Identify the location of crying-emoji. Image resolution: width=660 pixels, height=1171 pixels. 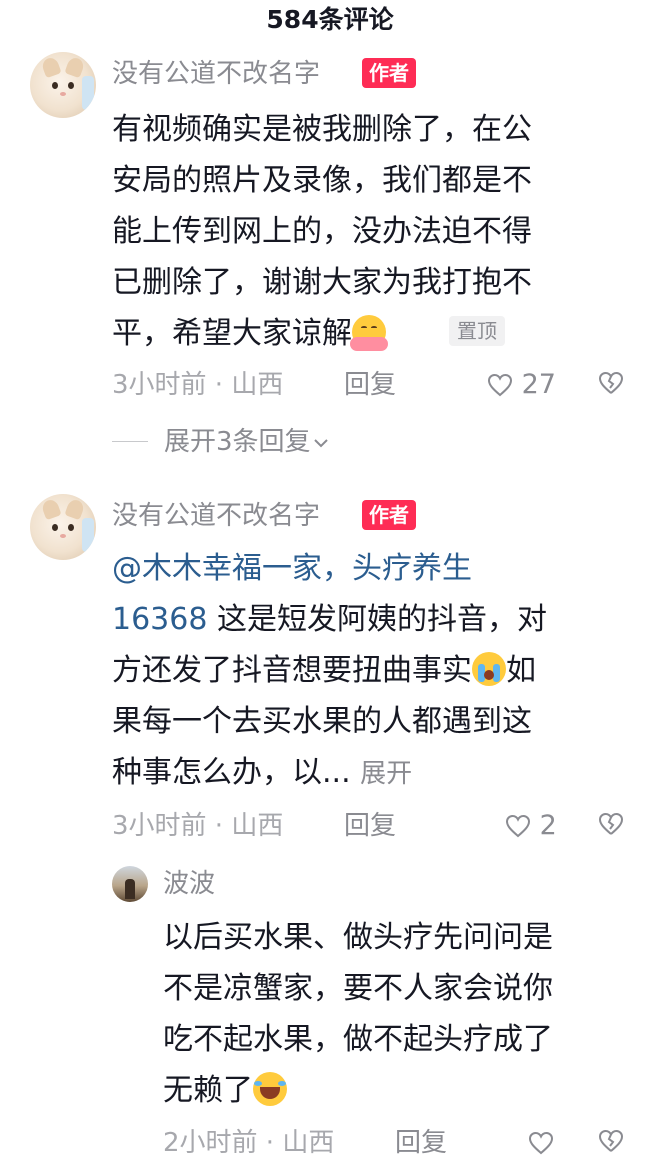
(489, 669).